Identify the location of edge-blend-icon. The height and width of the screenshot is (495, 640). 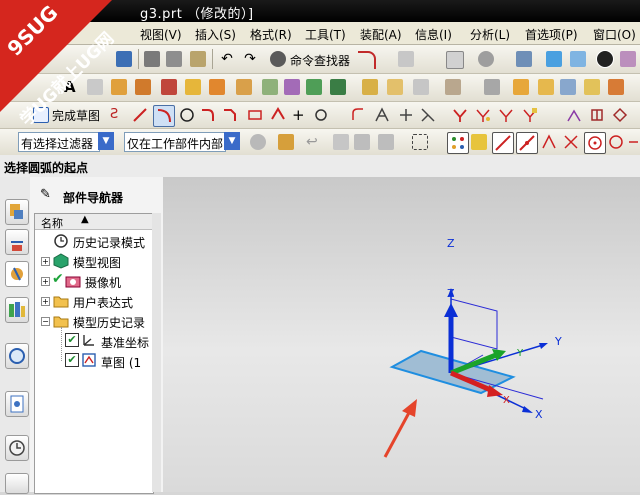
(370, 87).